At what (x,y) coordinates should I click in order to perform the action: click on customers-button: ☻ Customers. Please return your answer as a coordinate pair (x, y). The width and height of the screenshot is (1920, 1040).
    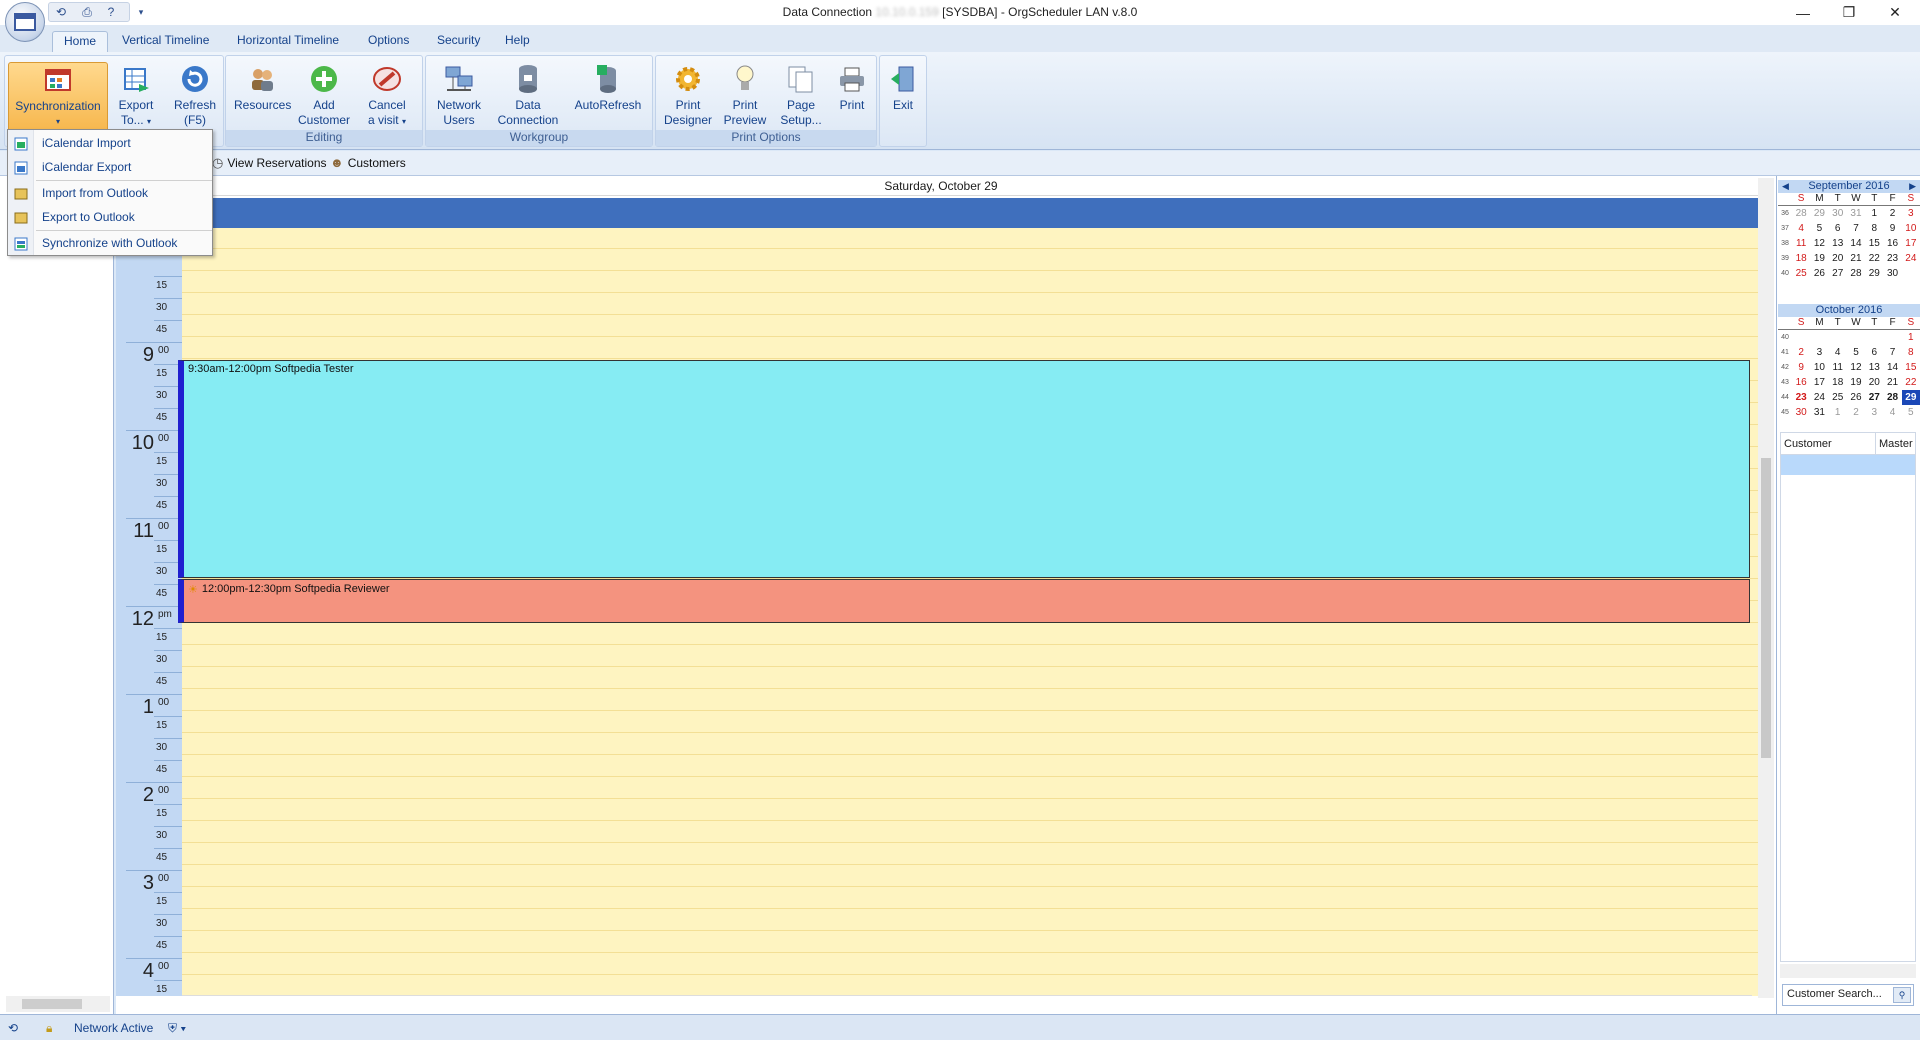
    Looking at the image, I should click on (368, 162).